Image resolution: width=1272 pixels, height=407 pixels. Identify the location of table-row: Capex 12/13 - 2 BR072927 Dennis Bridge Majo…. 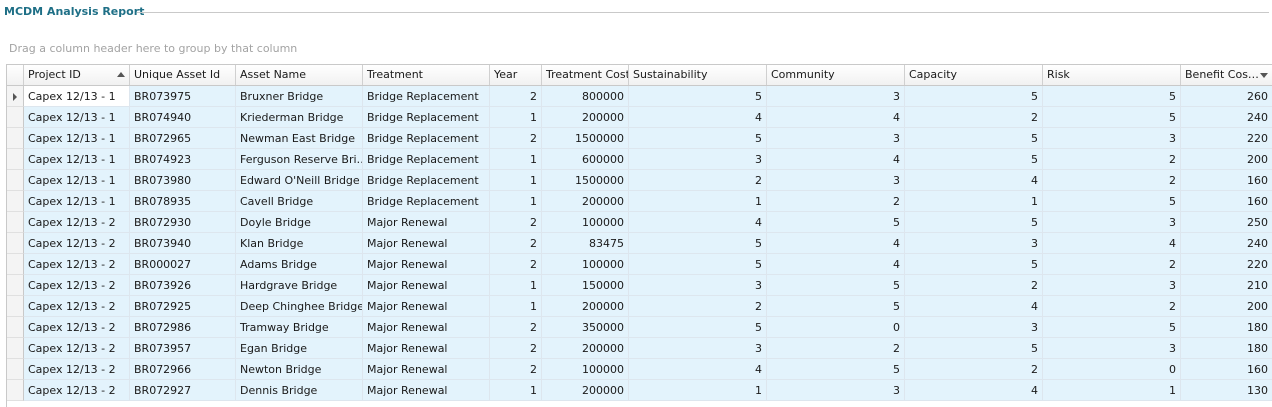
(639, 390).